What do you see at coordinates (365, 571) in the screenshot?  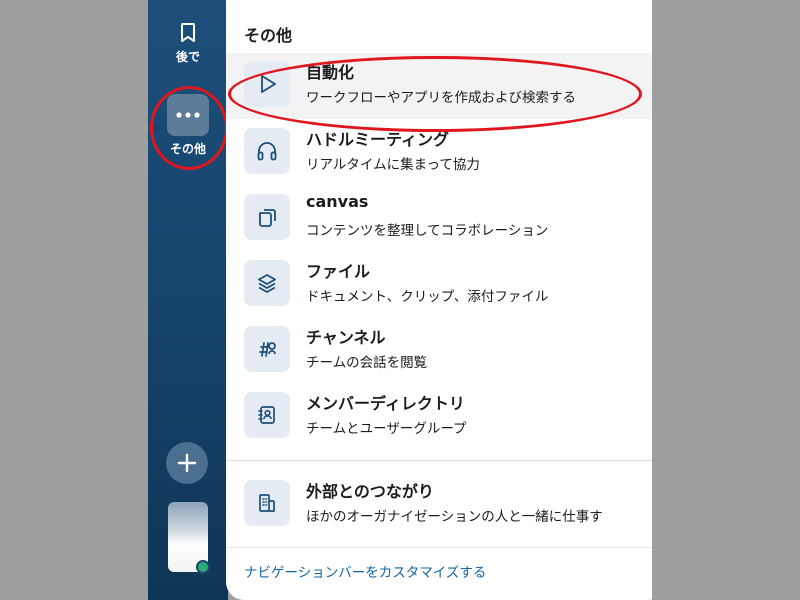 I see `customize-navigation-link: ナビゲーションバーをカスタマイズする` at bounding box center [365, 571].